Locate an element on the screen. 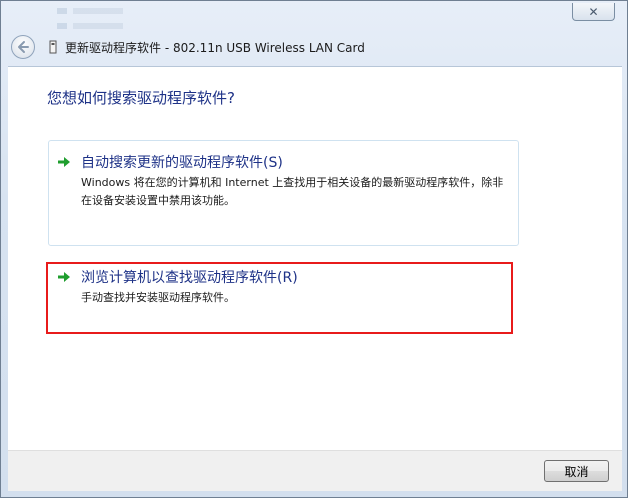 The image size is (628, 498). window-title: 更新驱动程序软件 - 802.11n USB Wireless LAN Card is located at coordinates (215, 47).